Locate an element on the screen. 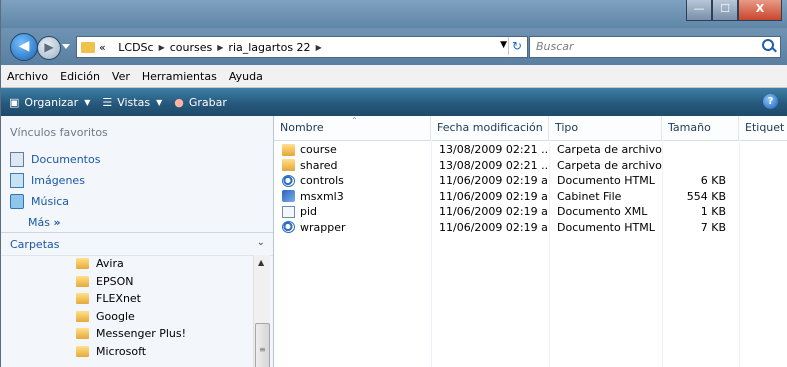  file-size: 554 KB is located at coordinates (706, 196).